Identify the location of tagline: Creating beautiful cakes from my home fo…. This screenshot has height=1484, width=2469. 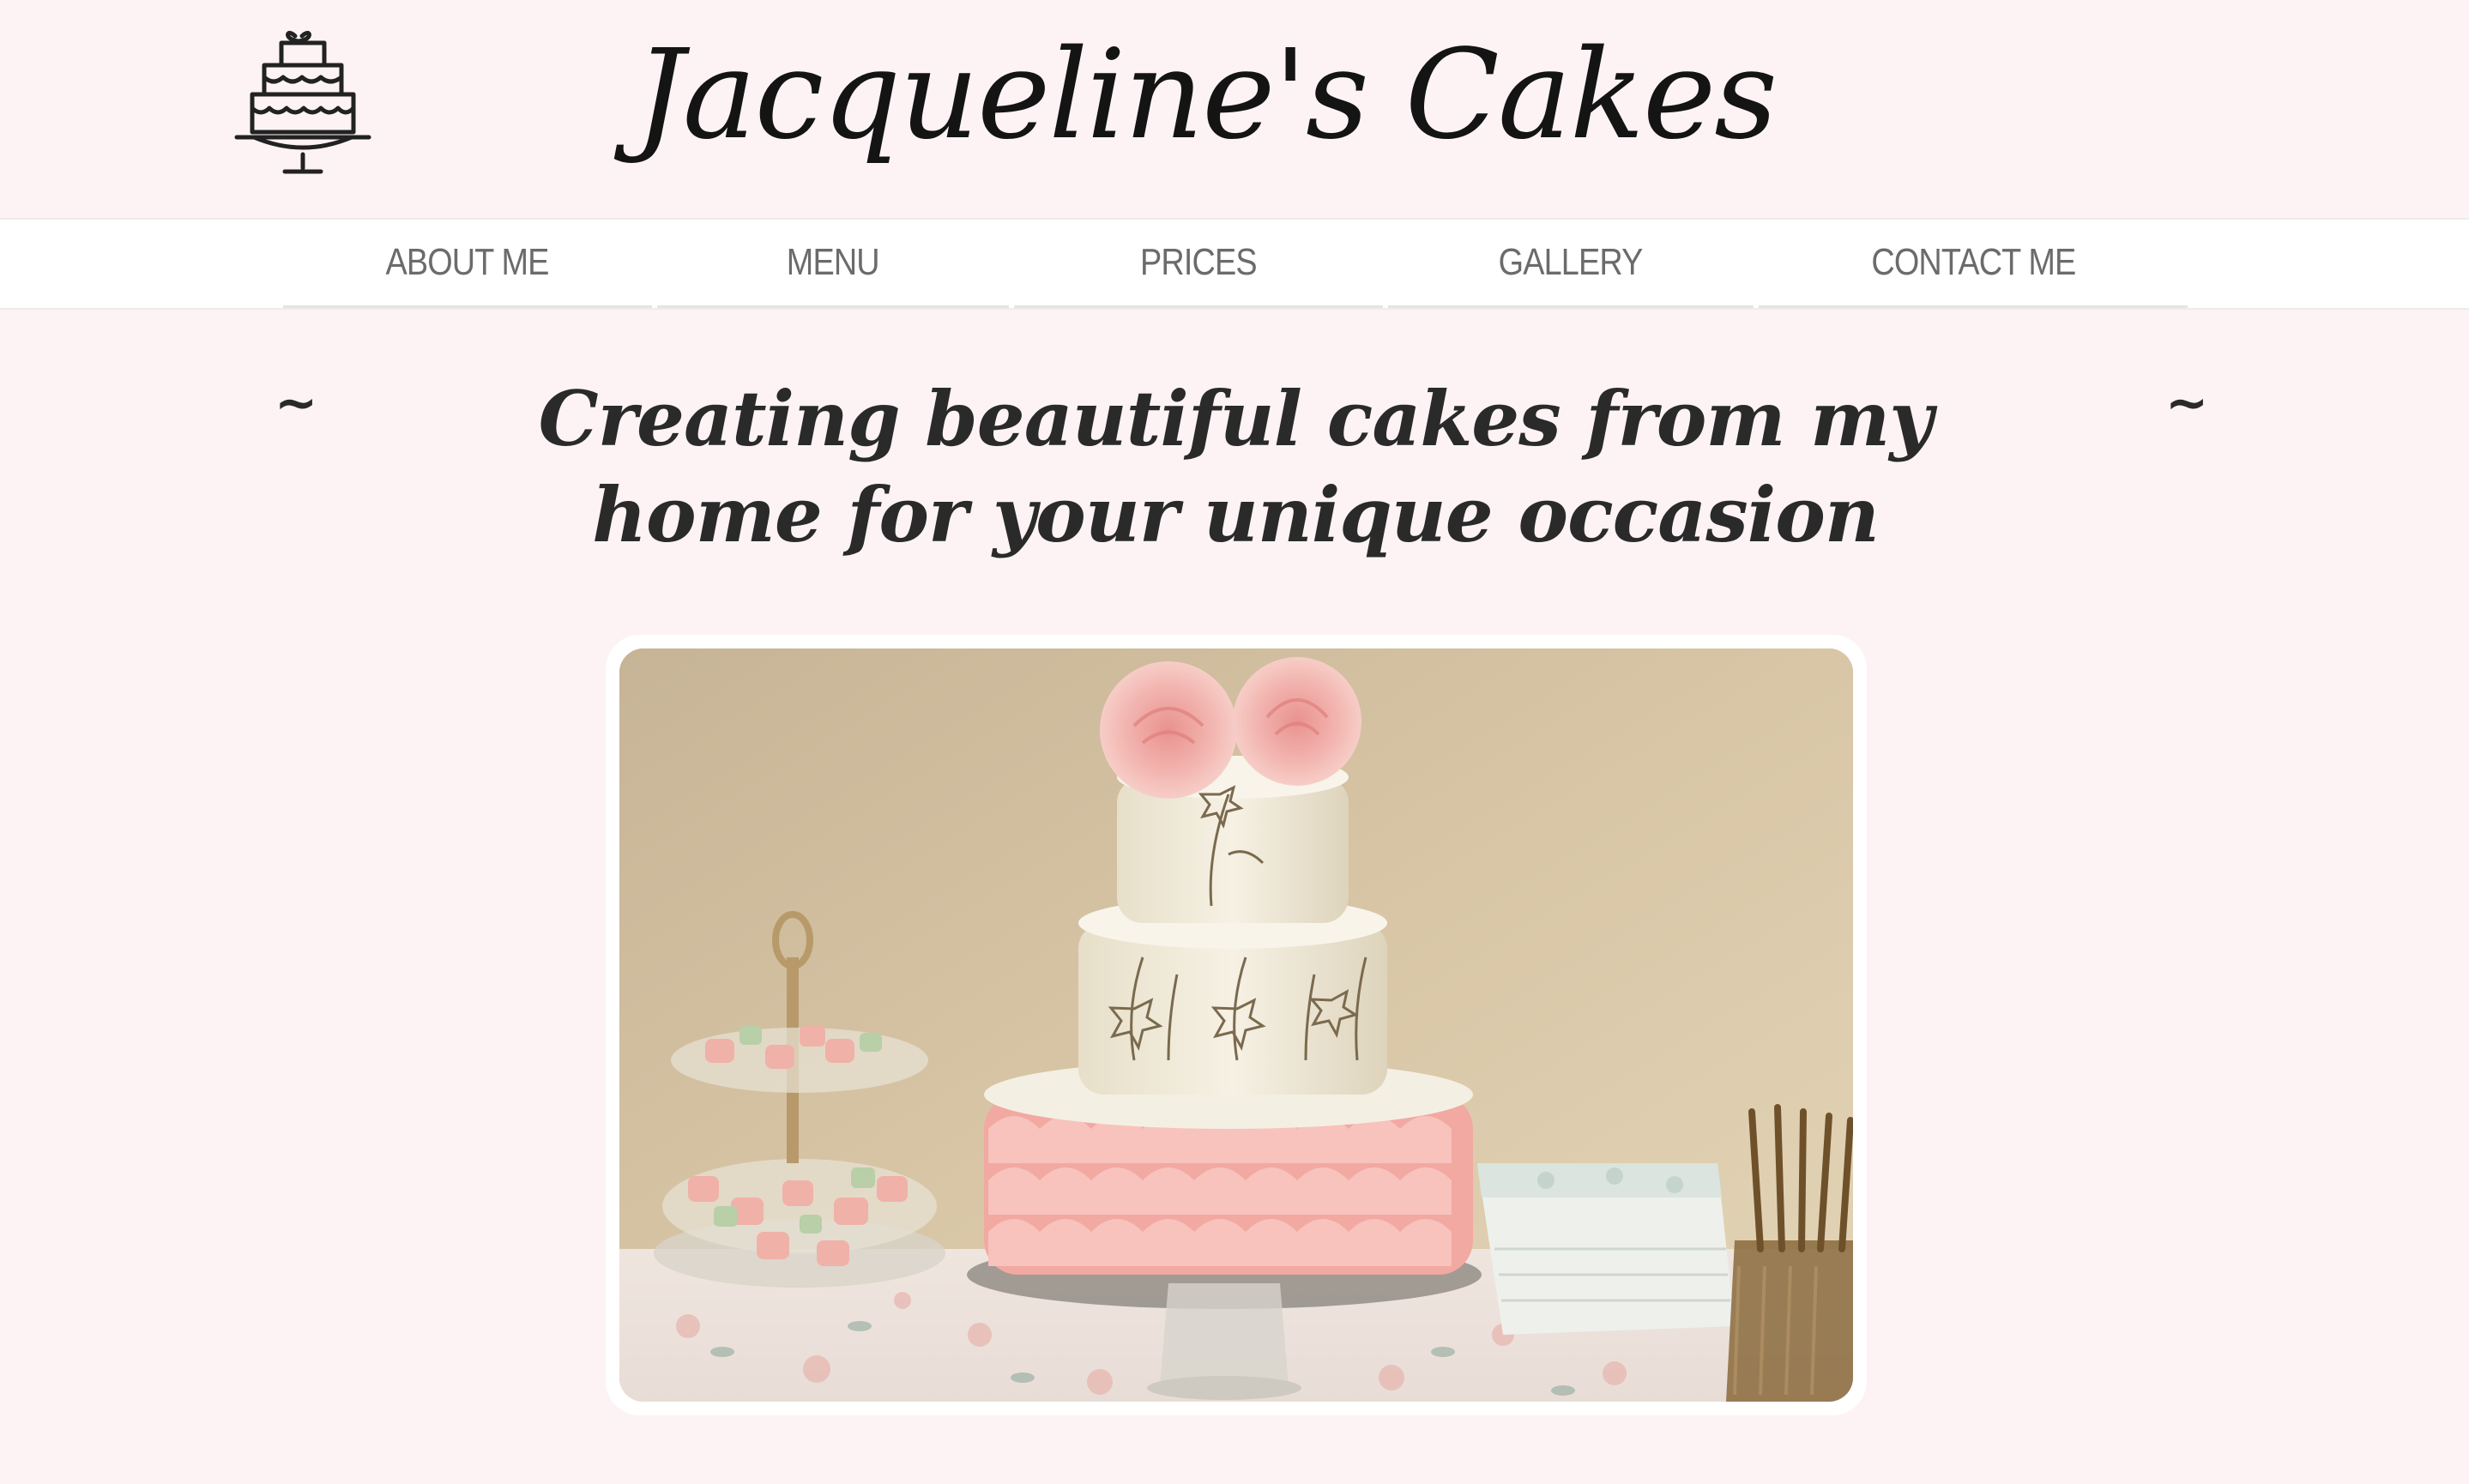
(1236, 466).